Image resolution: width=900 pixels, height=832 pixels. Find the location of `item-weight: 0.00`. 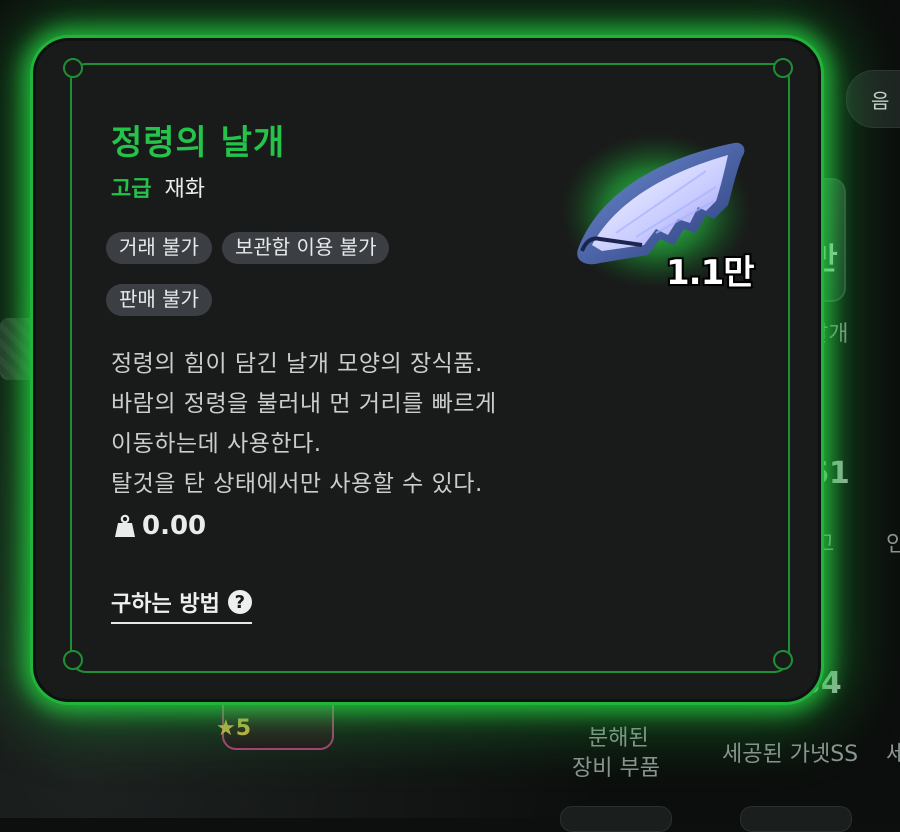

item-weight: 0.00 is located at coordinates (160, 526).